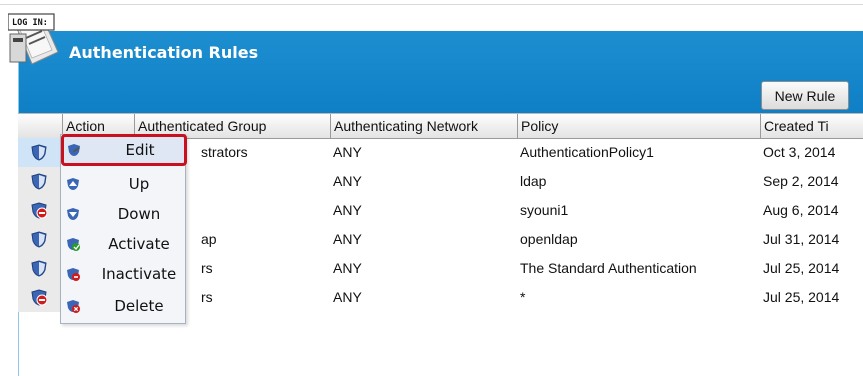  I want to click on delete-icon, so click(73, 306).